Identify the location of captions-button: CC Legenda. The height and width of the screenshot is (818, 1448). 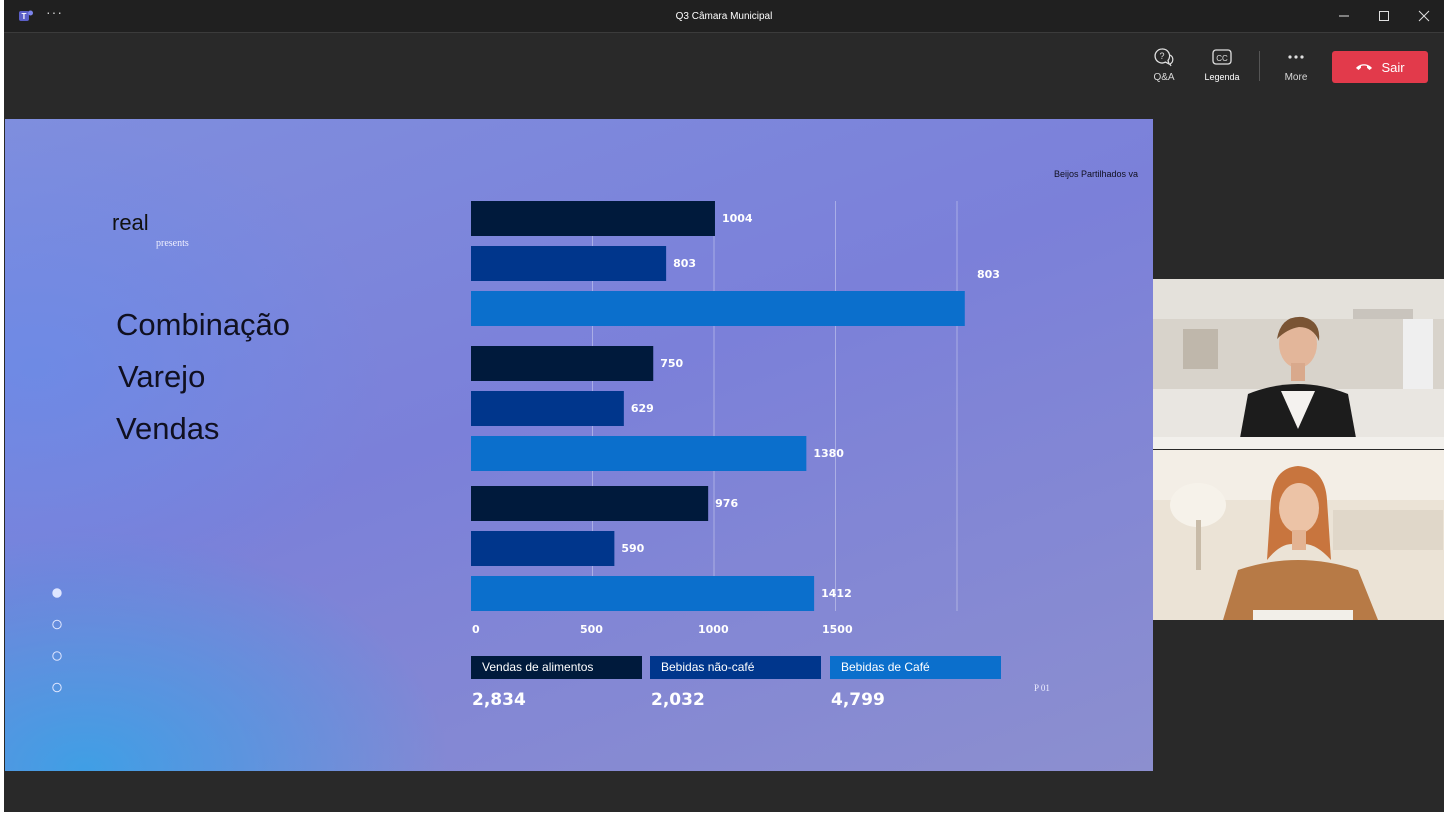
(1222, 65).